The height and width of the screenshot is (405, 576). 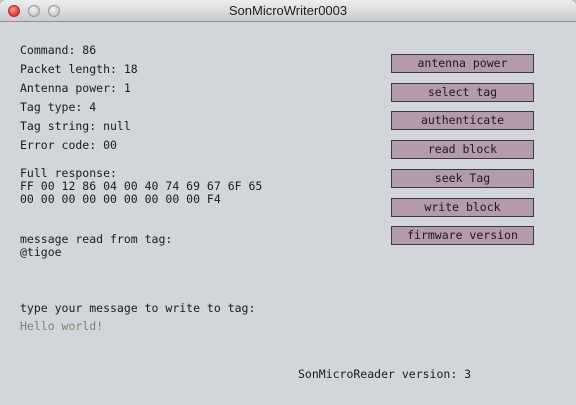 I want to click on seek-tag-button: seek Tag, so click(x=462, y=178).